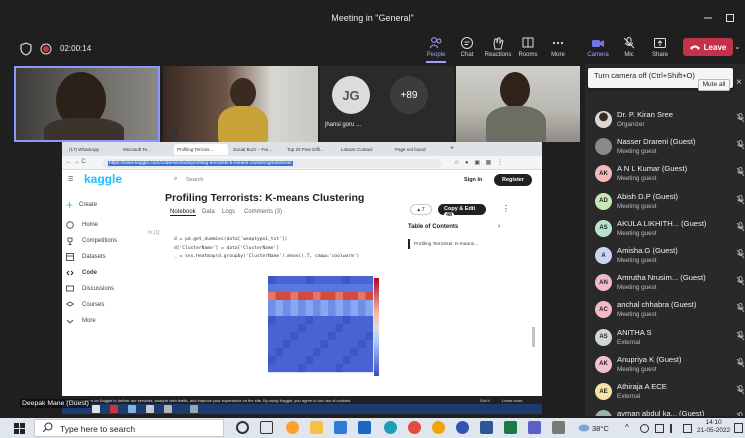 The image size is (745, 438). I want to click on tab-notebook: Notebook, so click(183, 212).